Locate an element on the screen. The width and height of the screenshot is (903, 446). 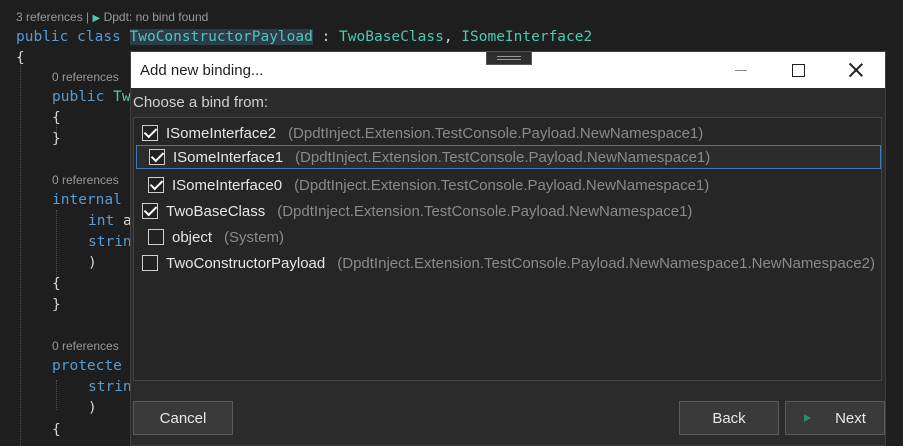
next-button: Next is located at coordinates (835, 418).